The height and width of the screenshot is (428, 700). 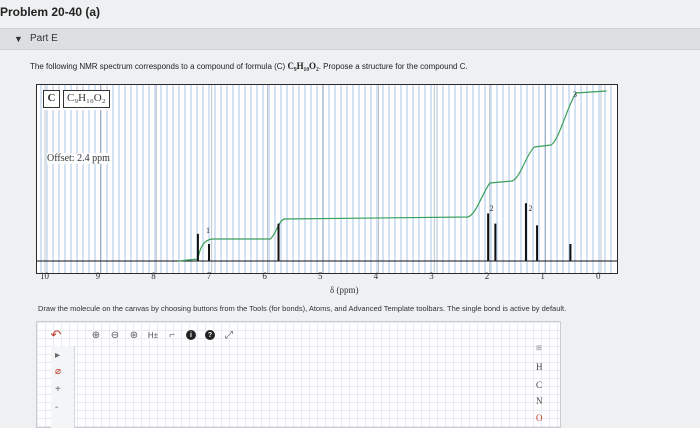 I want to click on x-tick-label: 3, so click(x=431, y=276).